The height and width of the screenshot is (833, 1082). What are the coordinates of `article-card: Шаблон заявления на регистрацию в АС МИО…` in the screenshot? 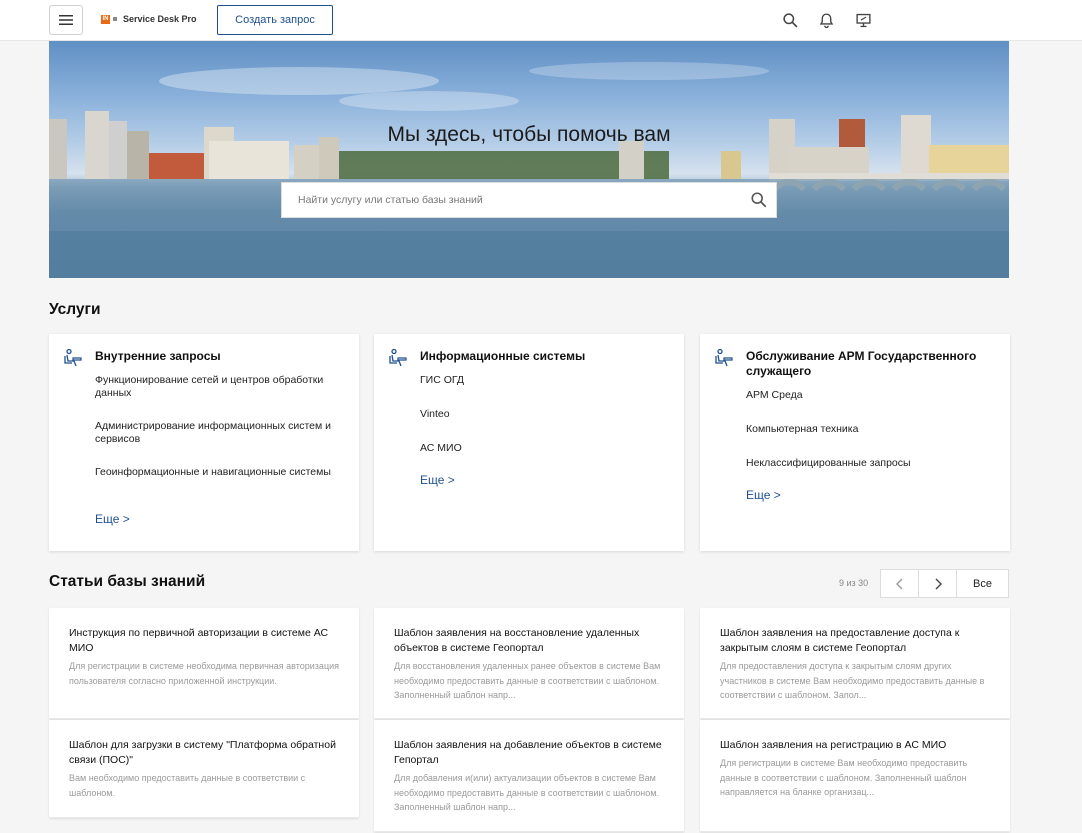 It's located at (855, 776).